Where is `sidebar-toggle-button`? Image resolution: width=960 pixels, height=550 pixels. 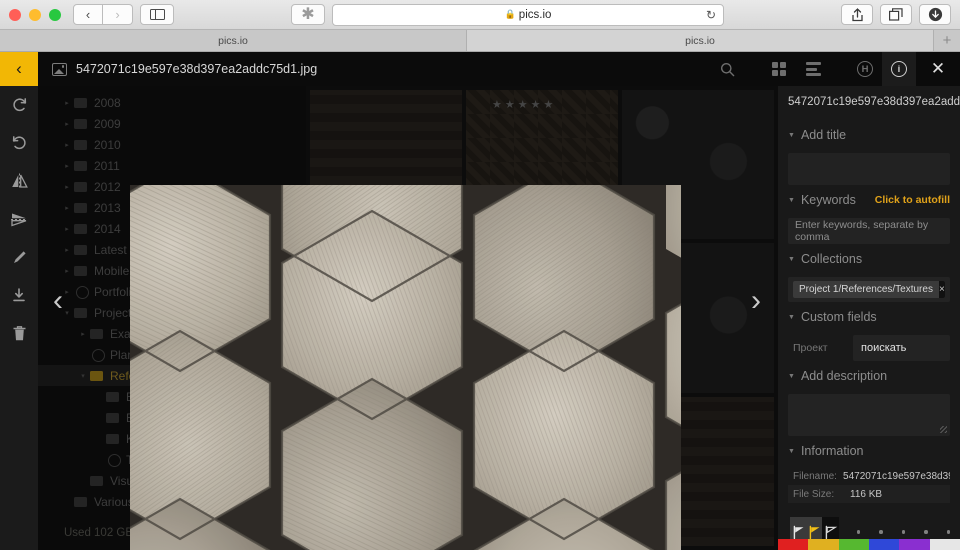
sidebar-toggle-button is located at coordinates (157, 14).